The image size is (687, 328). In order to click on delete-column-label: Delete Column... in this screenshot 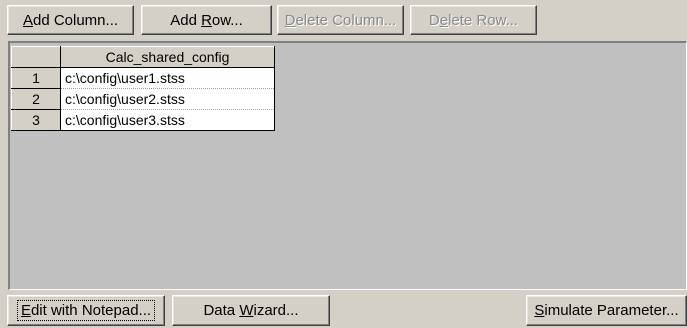, I will do `click(340, 20)`.